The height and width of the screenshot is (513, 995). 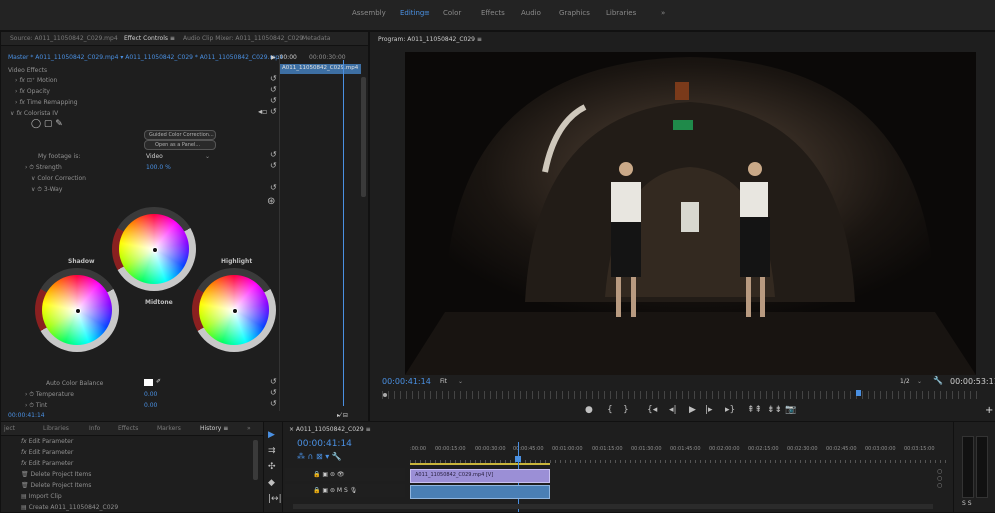 What do you see at coordinates (56, 428) in the screenshot?
I see `tab-libraries: Libraries` at bounding box center [56, 428].